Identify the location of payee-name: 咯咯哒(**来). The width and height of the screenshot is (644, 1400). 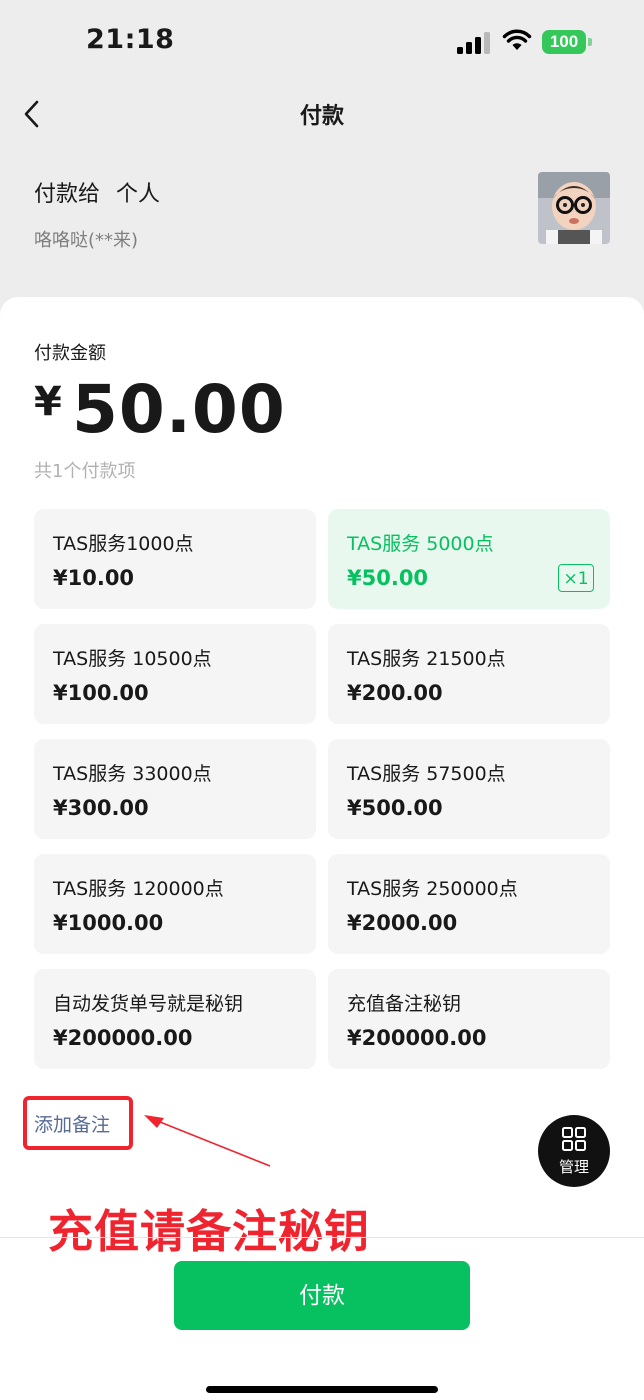
(86, 240).